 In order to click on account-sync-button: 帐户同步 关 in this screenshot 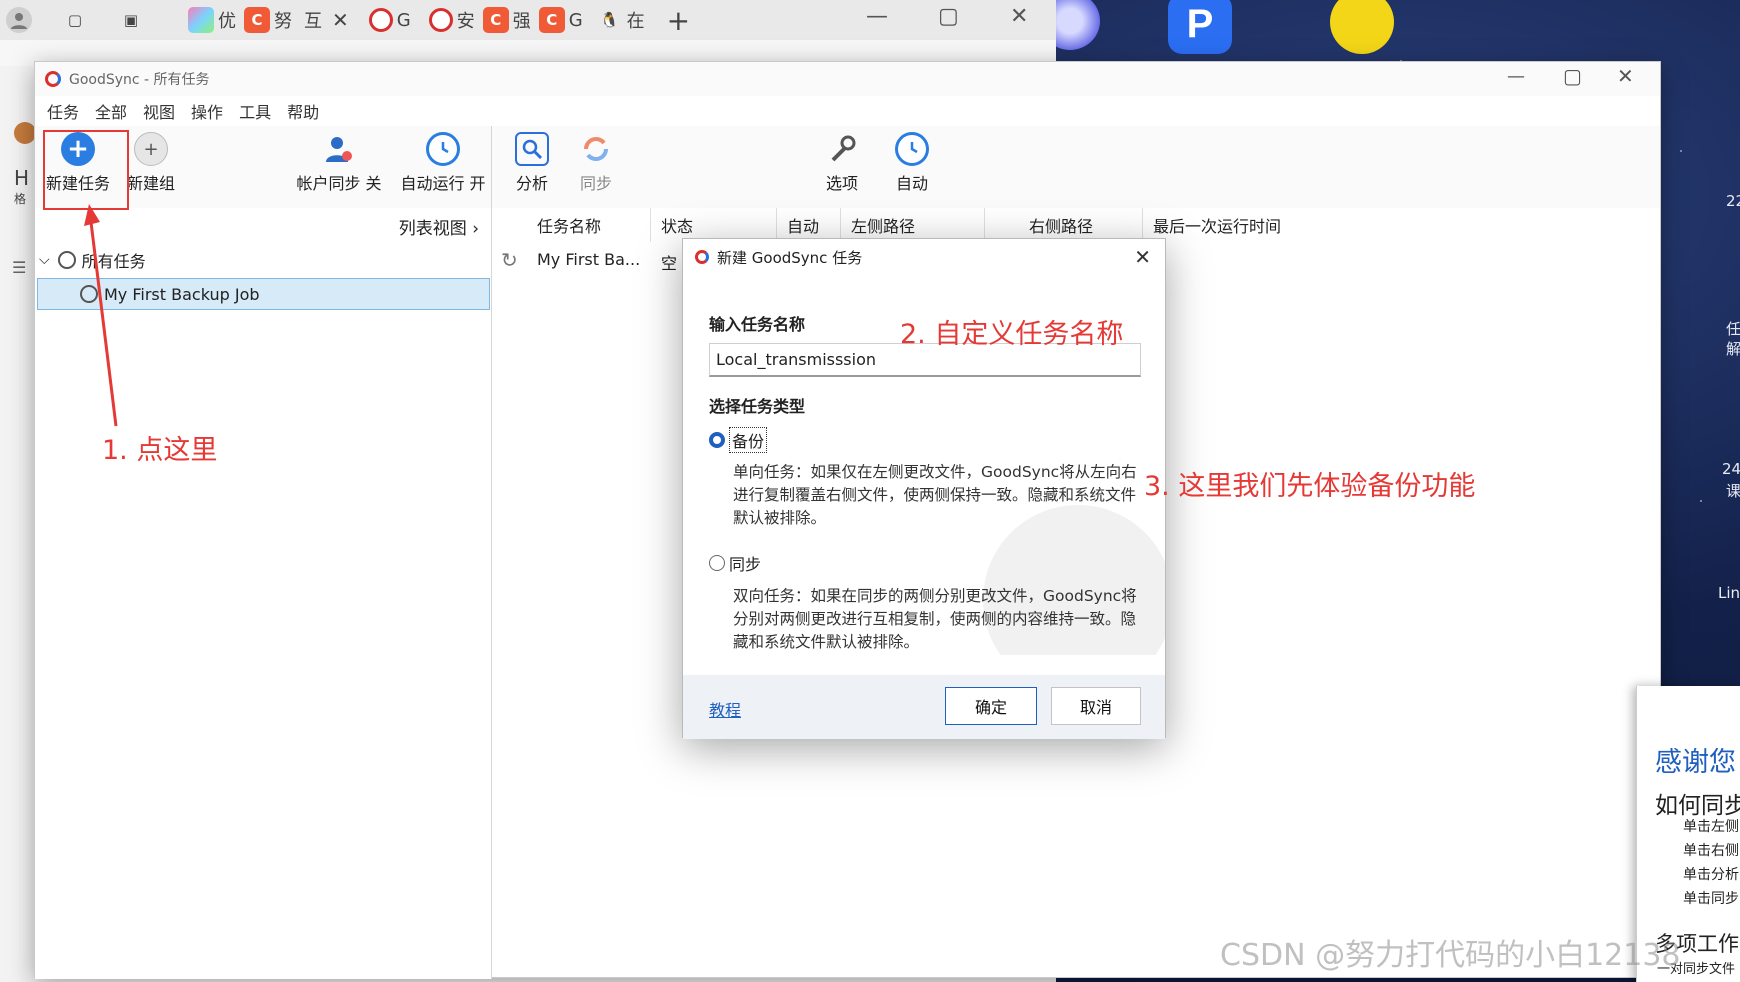, I will do `click(339, 163)`.